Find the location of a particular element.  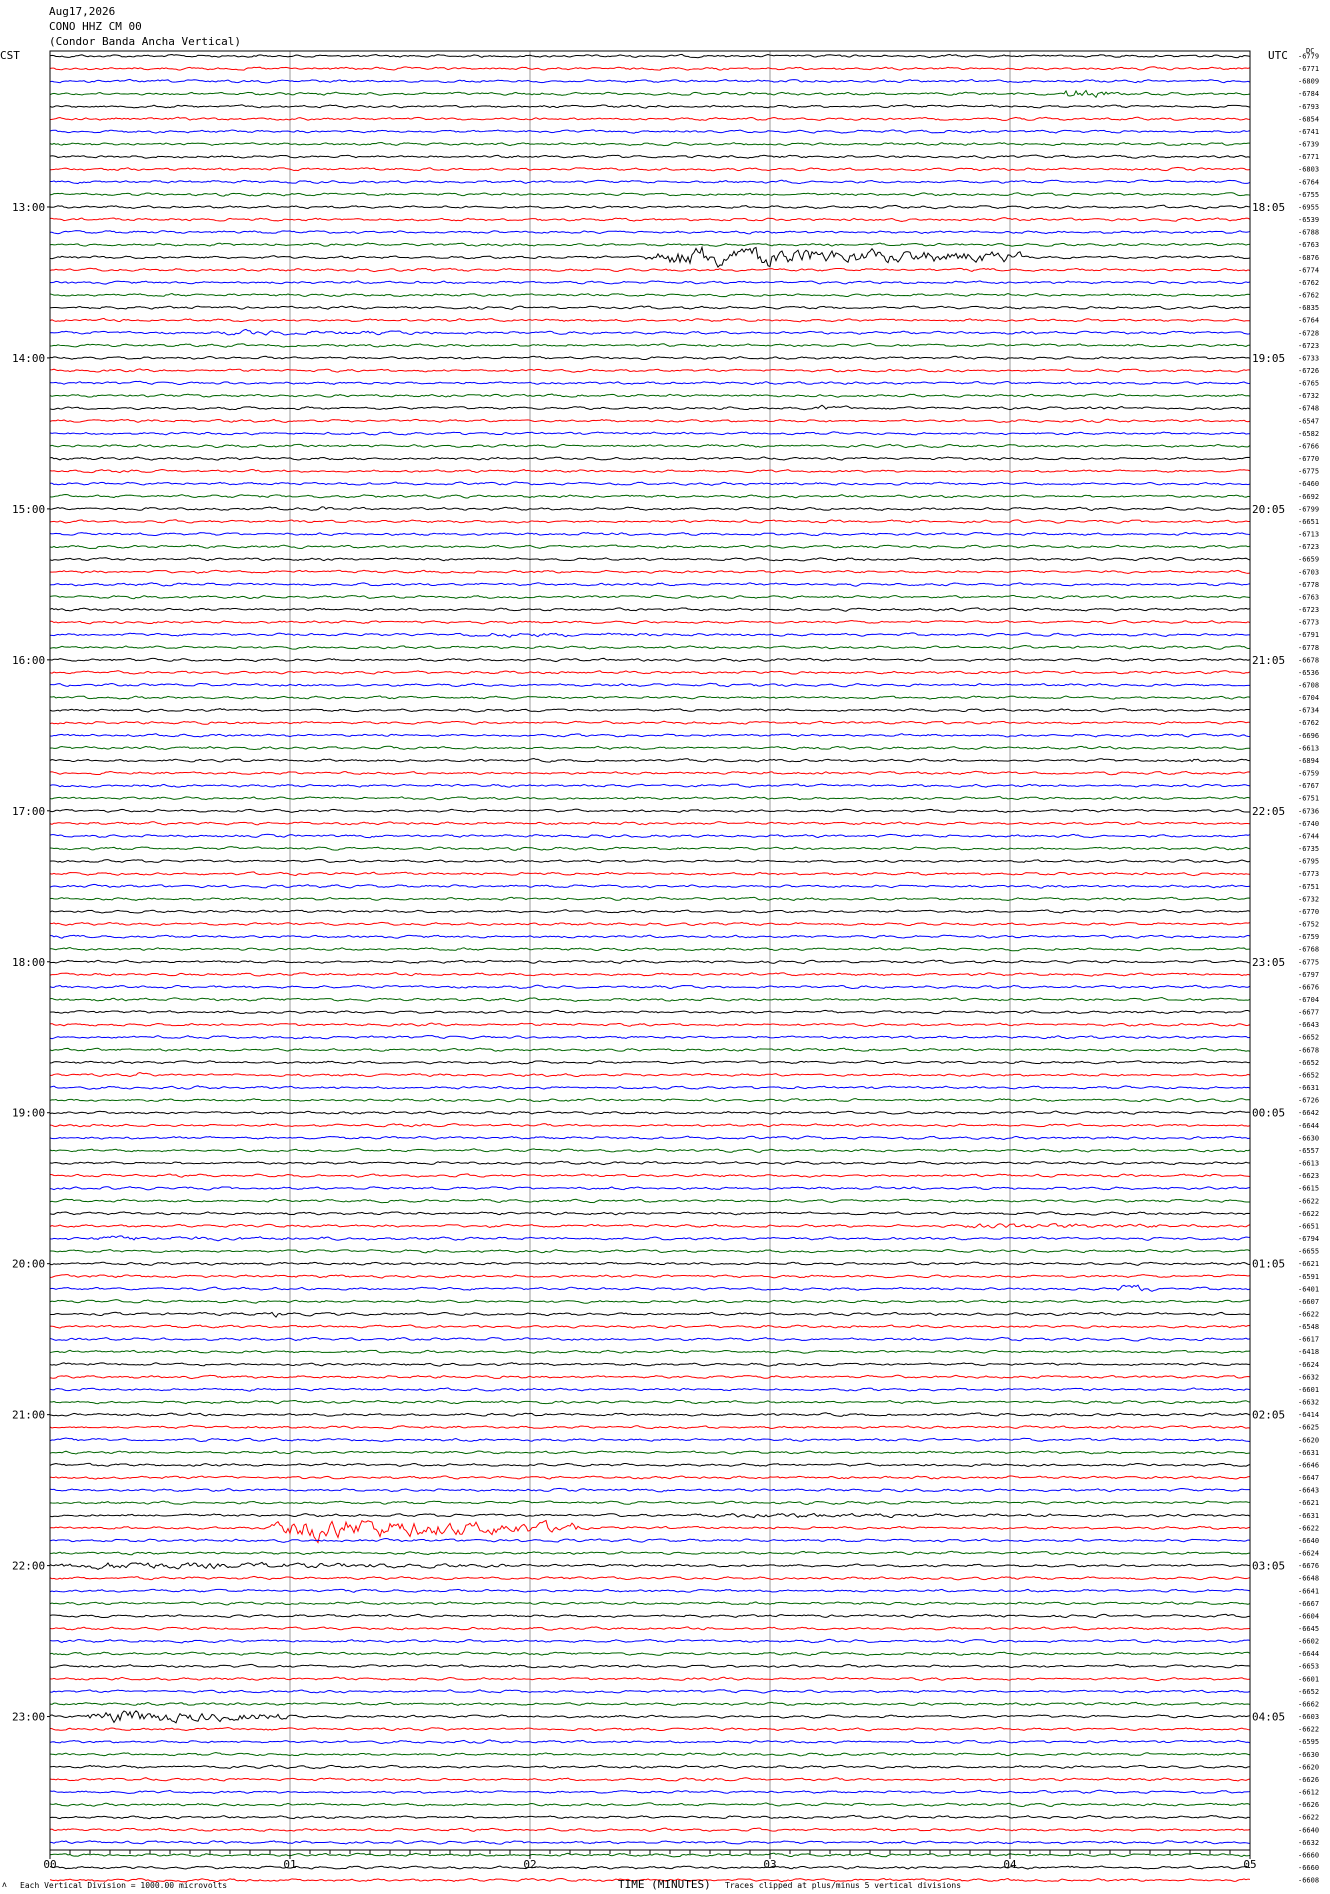

hour-label-right: 01:05 is located at coordinates (1268, 1264).